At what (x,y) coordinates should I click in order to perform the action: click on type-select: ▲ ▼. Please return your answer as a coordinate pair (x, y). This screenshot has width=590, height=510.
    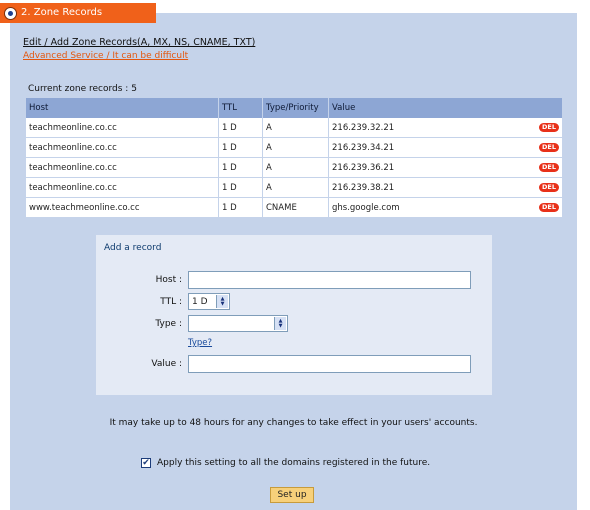
    Looking at the image, I should click on (238, 323).